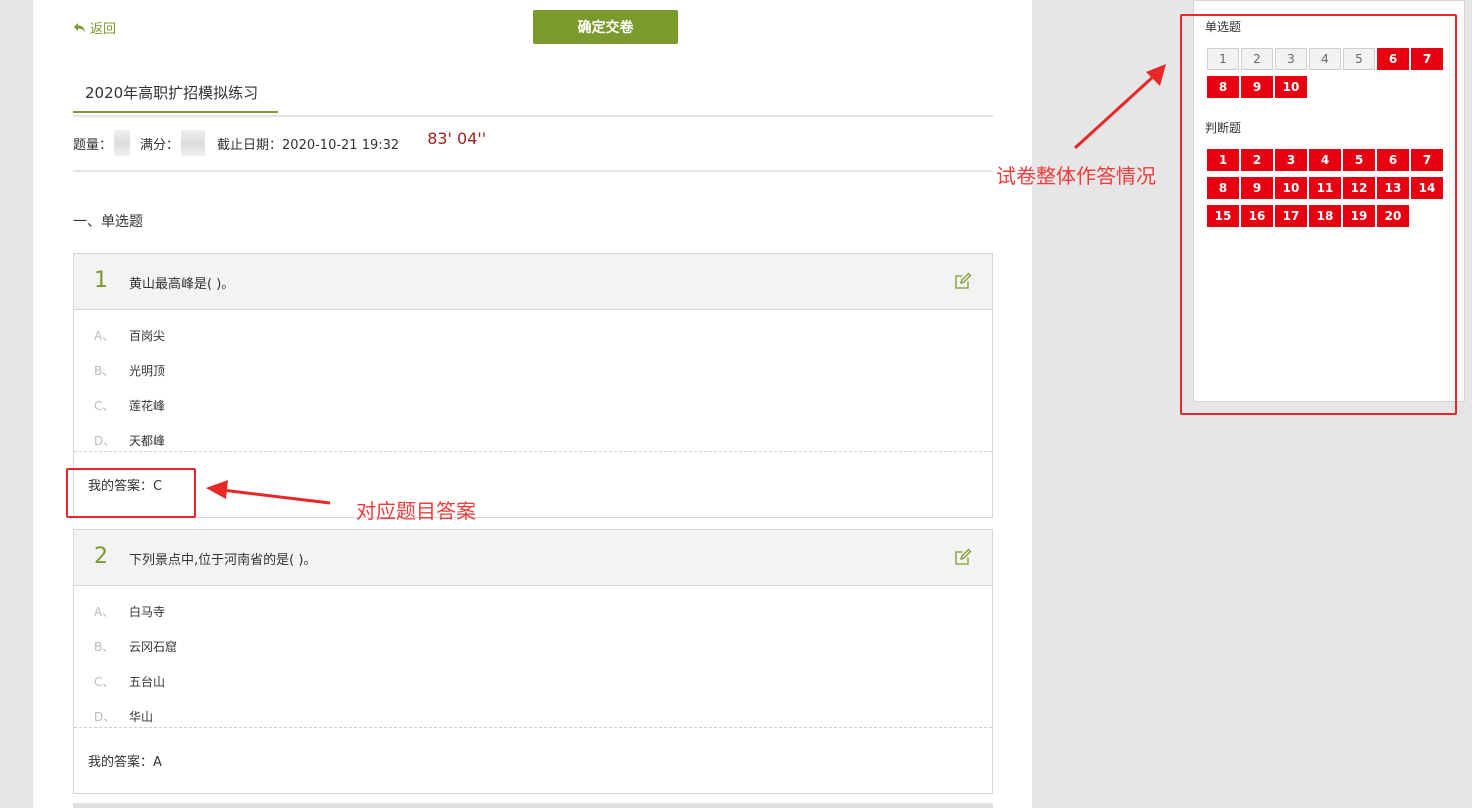 The width and height of the screenshot is (1472, 808). I want to click on panel-callout: 试卷整体作答情况, so click(1076, 176).